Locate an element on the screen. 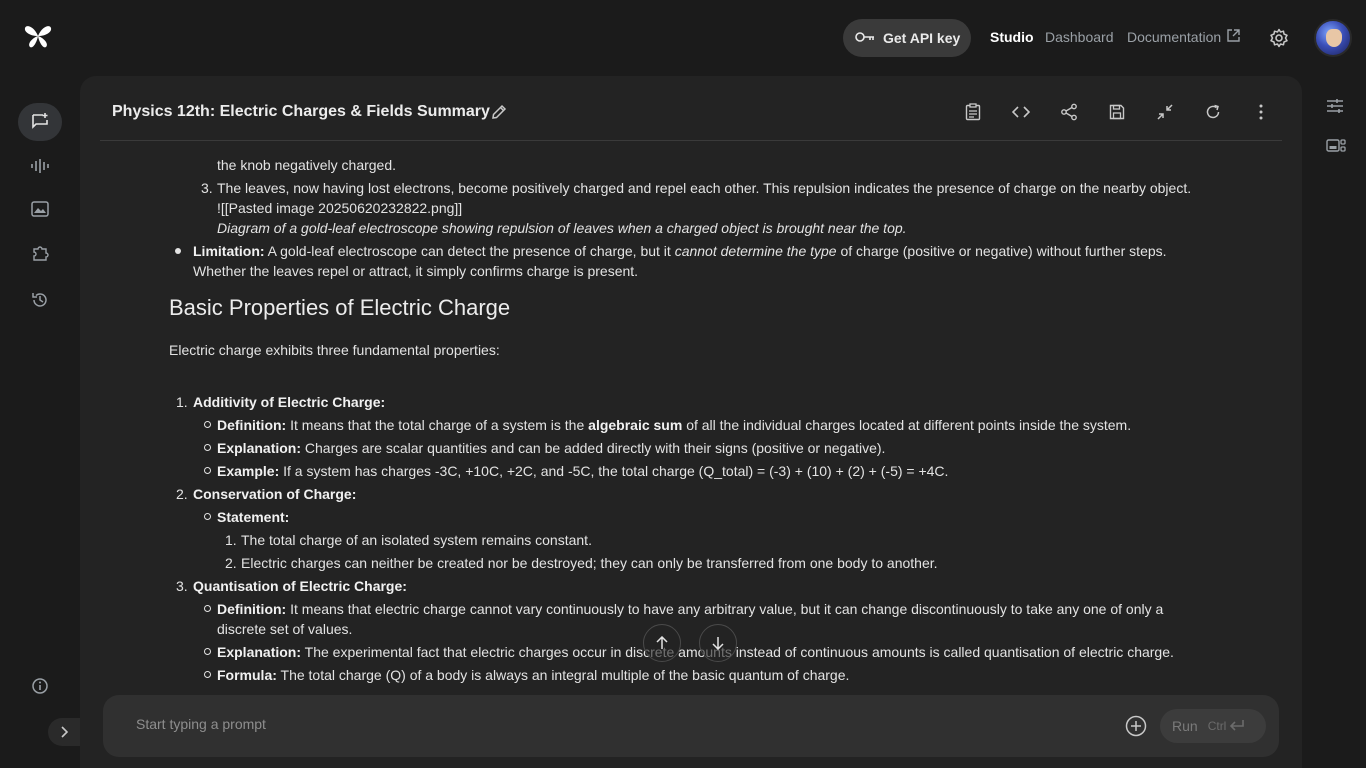 This screenshot has width=1366, height=768. right-sidebar is located at coordinates (1334, 422).